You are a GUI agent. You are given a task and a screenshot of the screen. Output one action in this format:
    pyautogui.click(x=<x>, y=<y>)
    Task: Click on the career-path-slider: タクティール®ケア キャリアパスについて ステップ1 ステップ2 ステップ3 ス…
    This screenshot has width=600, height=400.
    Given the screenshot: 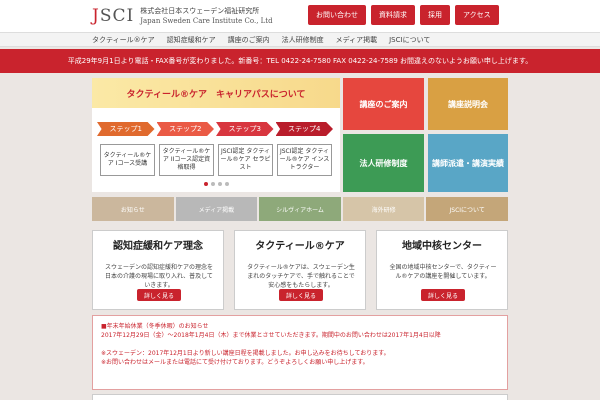 What is the action you would take?
    pyautogui.click(x=216, y=135)
    